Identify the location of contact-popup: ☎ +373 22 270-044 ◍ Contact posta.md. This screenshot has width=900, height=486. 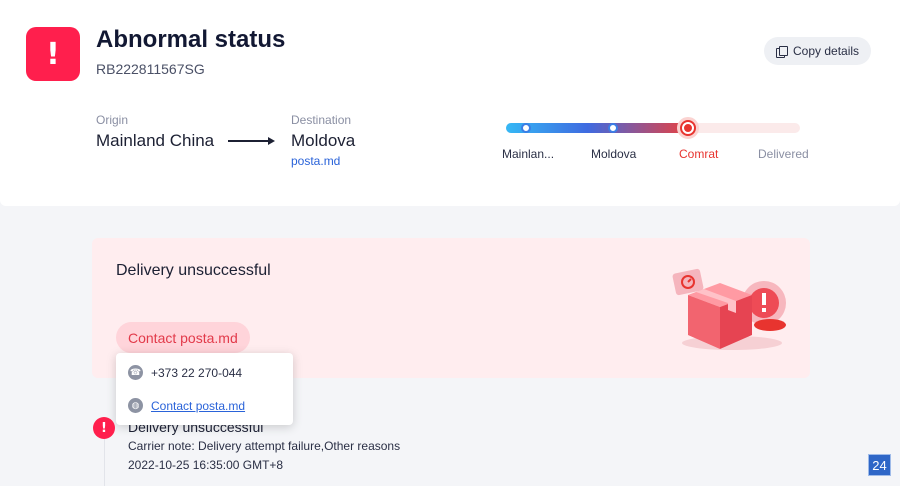
(204, 389).